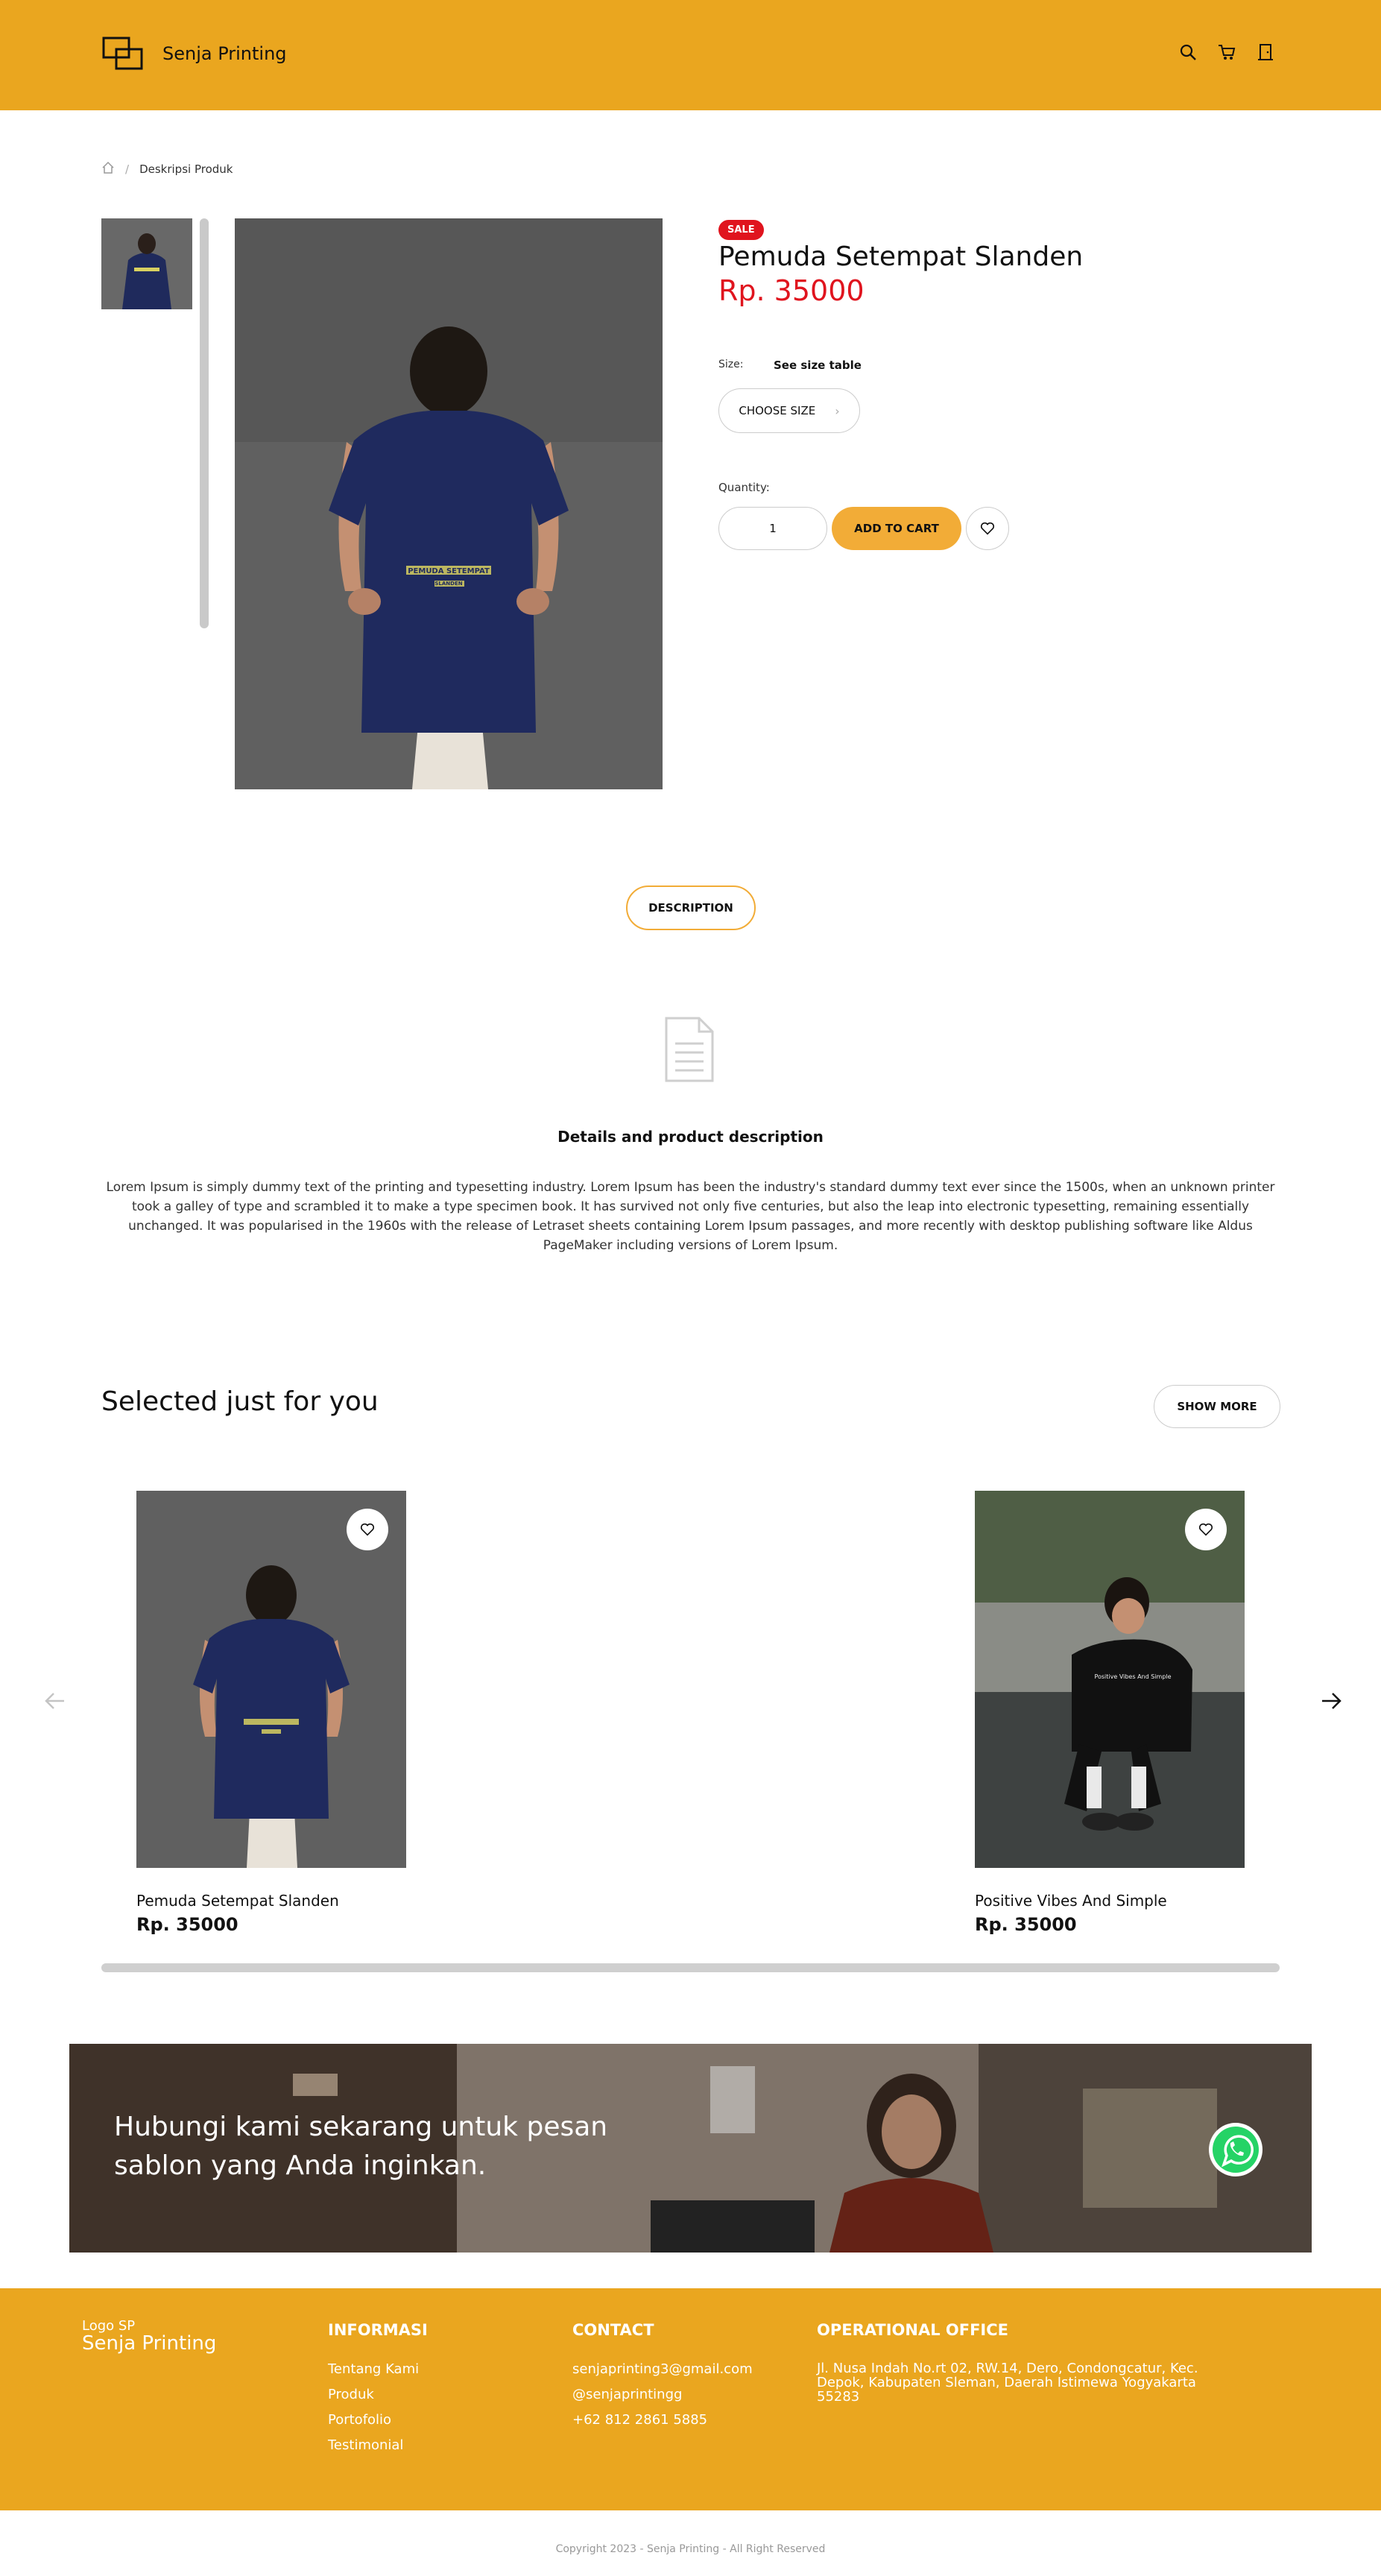 This screenshot has height=2576, width=1381. What do you see at coordinates (186, 169) in the screenshot?
I see `breadcrumb-current: Deskripsi Produk` at bounding box center [186, 169].